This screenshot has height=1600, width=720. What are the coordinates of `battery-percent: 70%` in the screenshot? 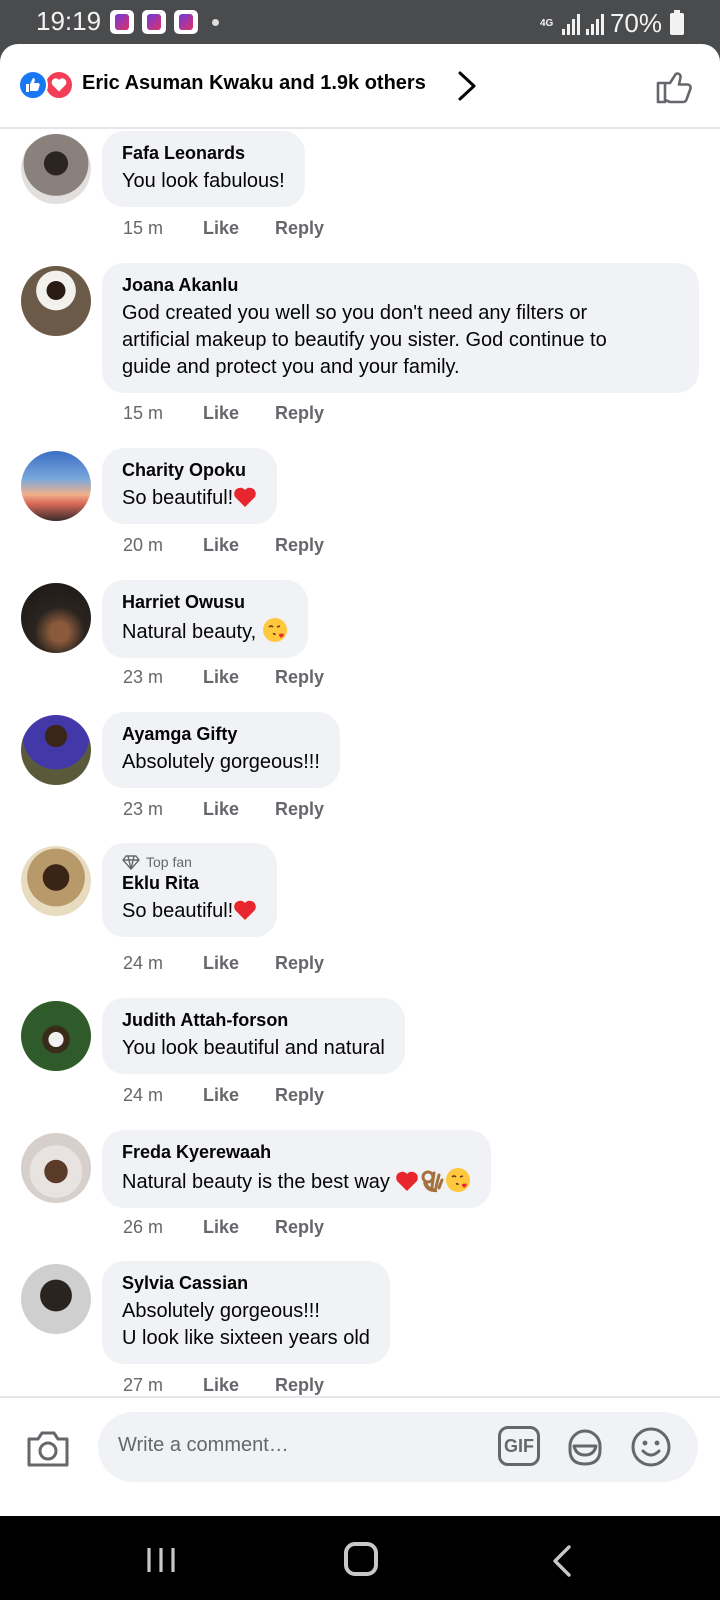 It's located at (635, 23).